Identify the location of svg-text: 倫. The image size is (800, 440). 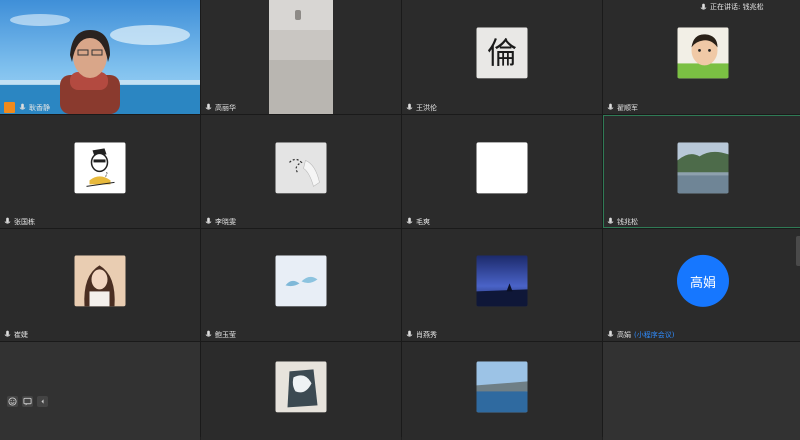
(502, 53).